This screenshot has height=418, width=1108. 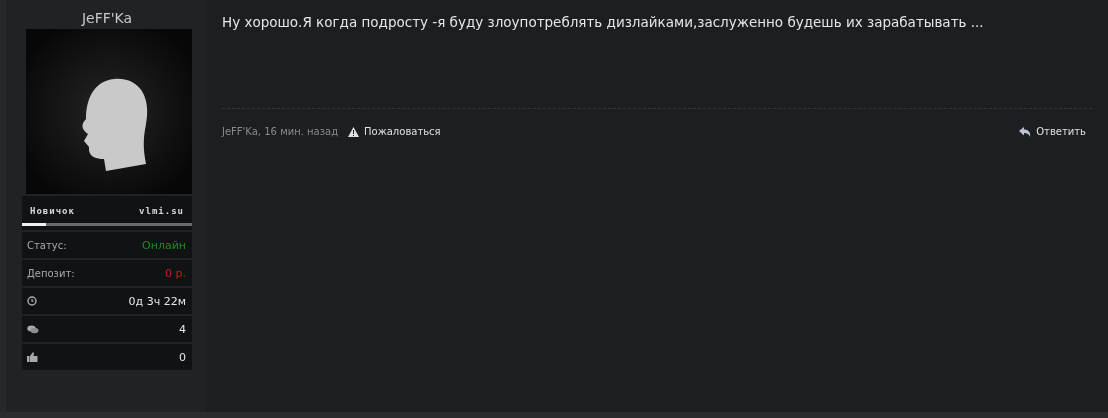 I want to click on chat-bubbles-icon, so click(x=33, y=329).